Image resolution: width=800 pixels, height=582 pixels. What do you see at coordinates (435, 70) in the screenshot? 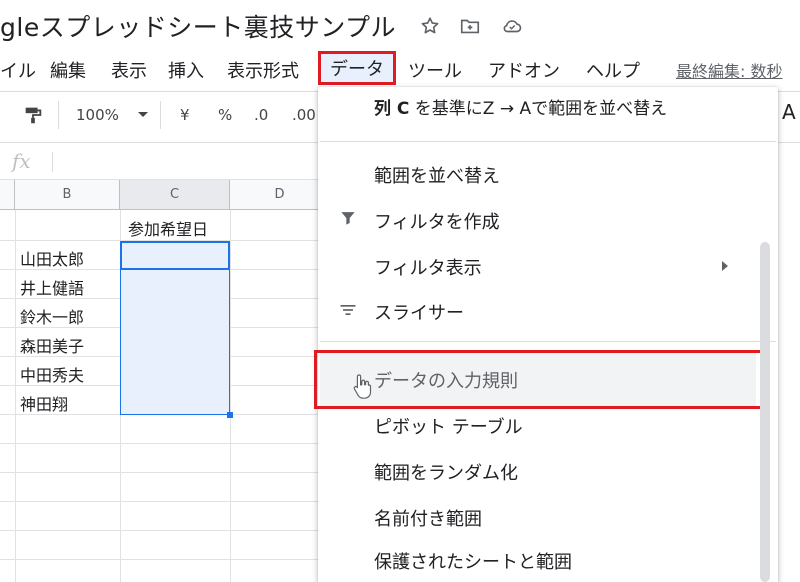
I see `menu-tools: ツール` at bounding box center [435, 70].